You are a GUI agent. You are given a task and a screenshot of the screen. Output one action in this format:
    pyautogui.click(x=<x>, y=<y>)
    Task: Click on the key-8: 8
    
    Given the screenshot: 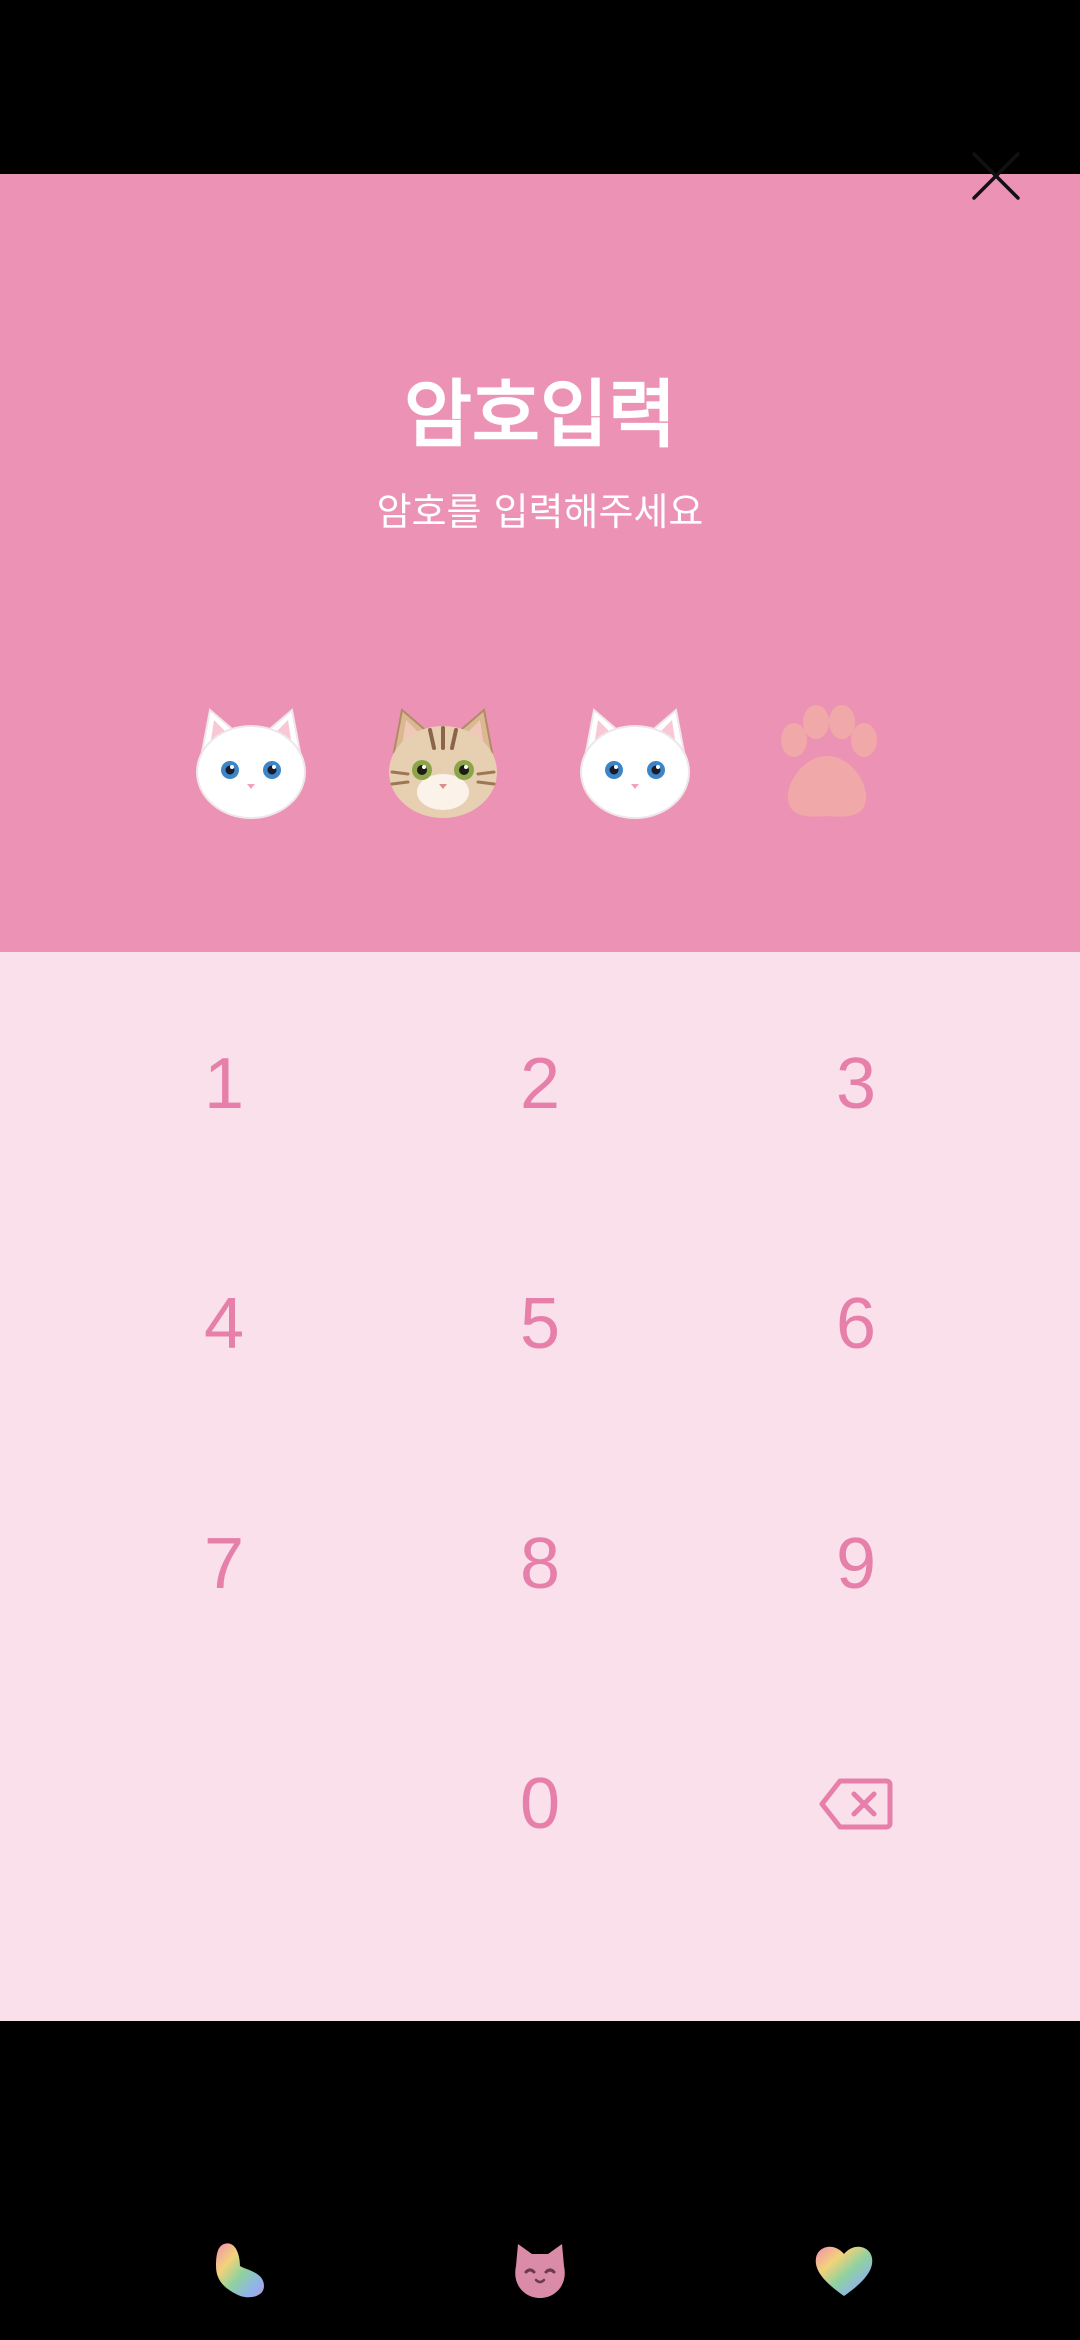 What is the action you would take?
    pyautogui.click(x=540, y=1564)
    